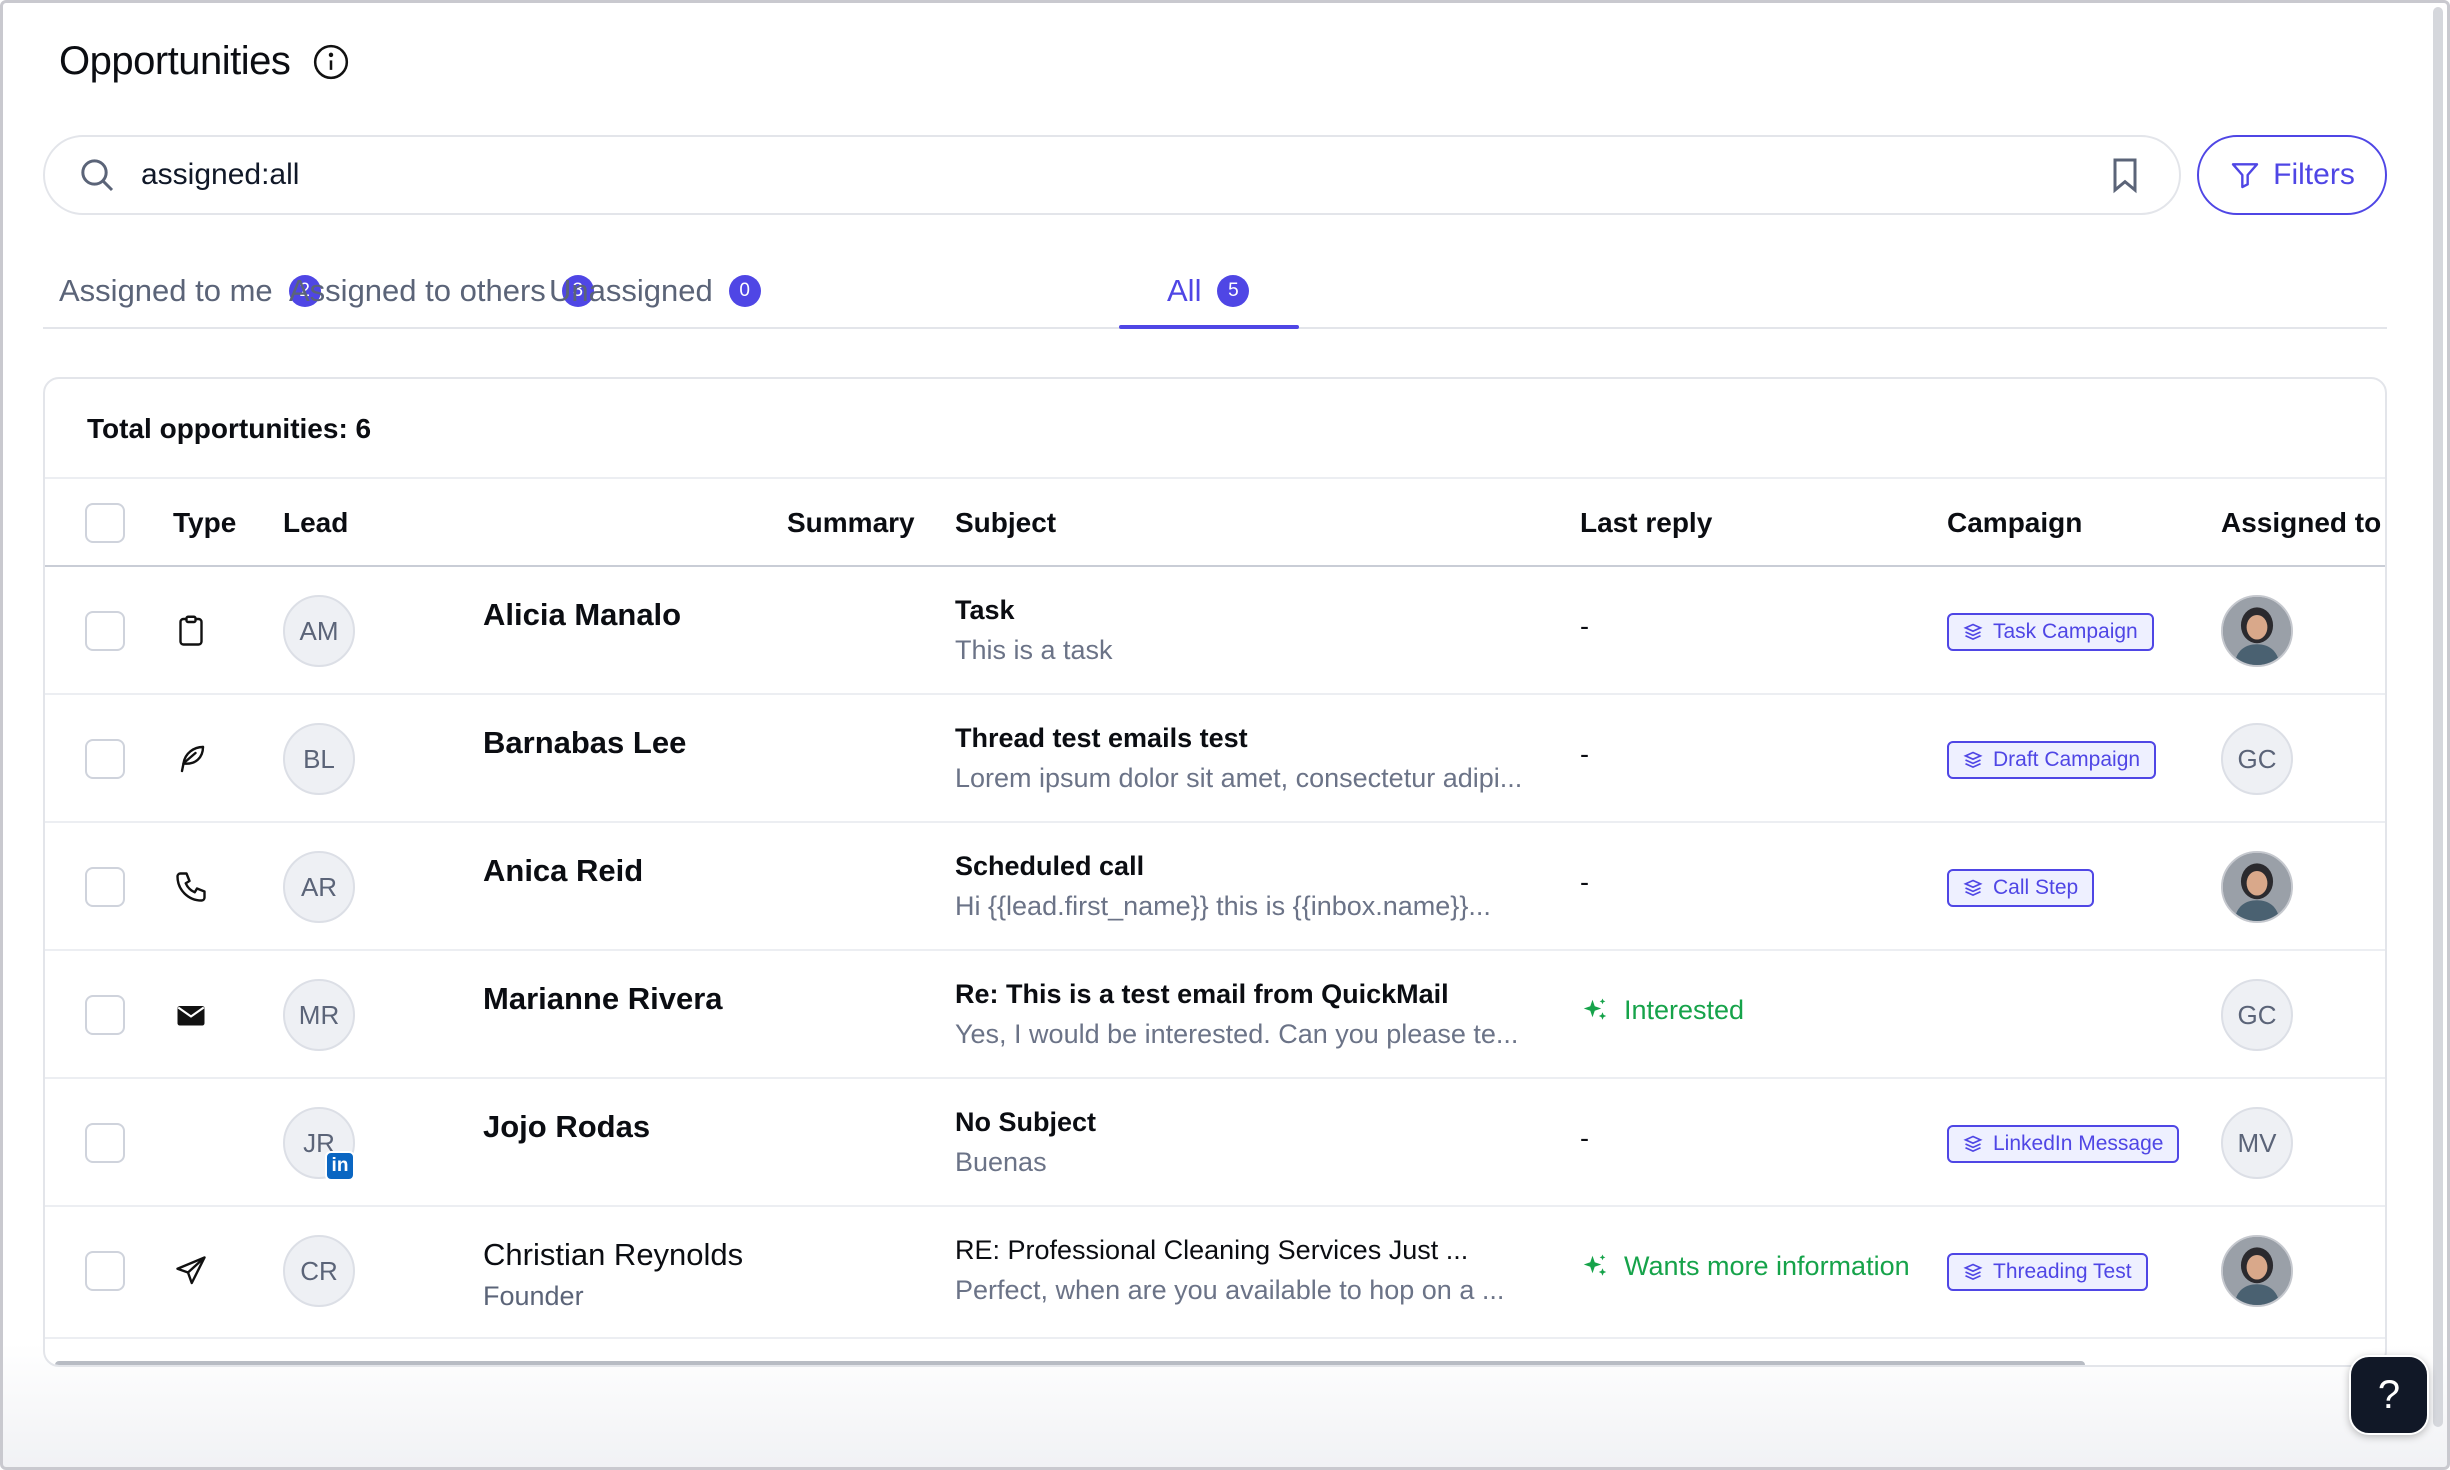  I want to click on scrollbar-thumb, so click(2438, 717).